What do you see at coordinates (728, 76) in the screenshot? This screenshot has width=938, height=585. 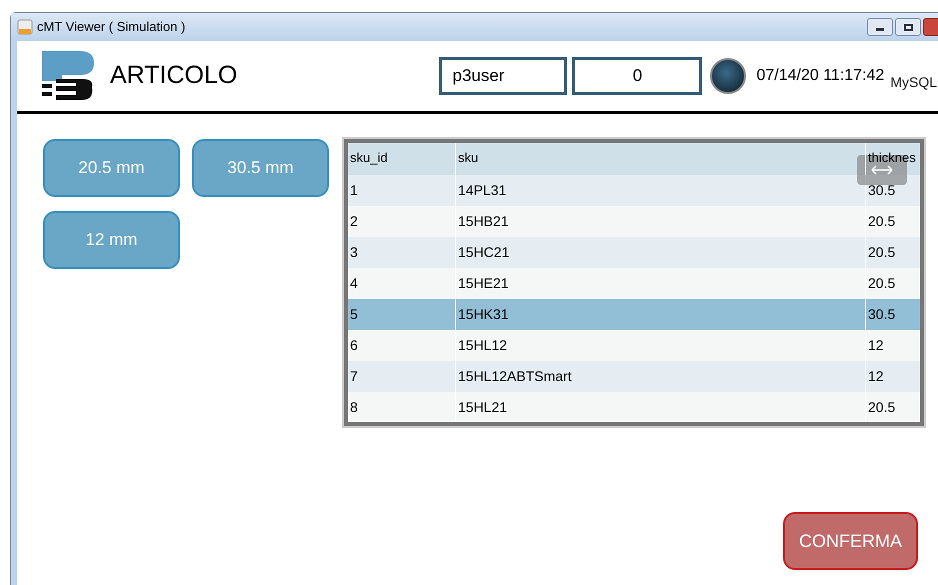 I see `status-indicator` at bounding box center [728, 76].